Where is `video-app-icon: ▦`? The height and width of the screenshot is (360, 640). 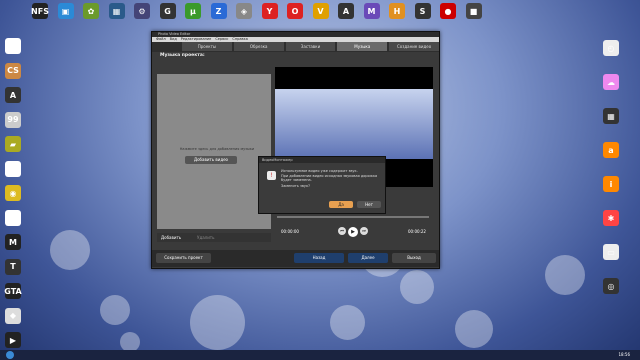
video-app-icon: ▦ is located at coordinates (116, 11).